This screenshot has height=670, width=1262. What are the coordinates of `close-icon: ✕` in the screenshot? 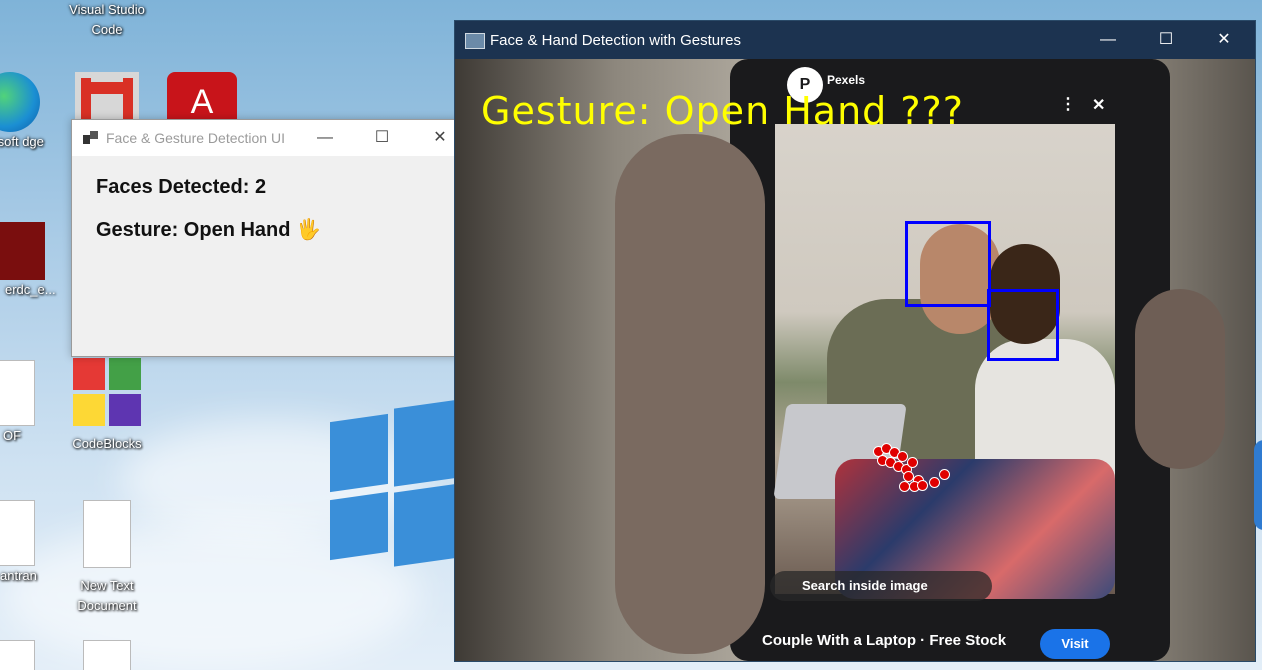 It's located at (1099, 105).